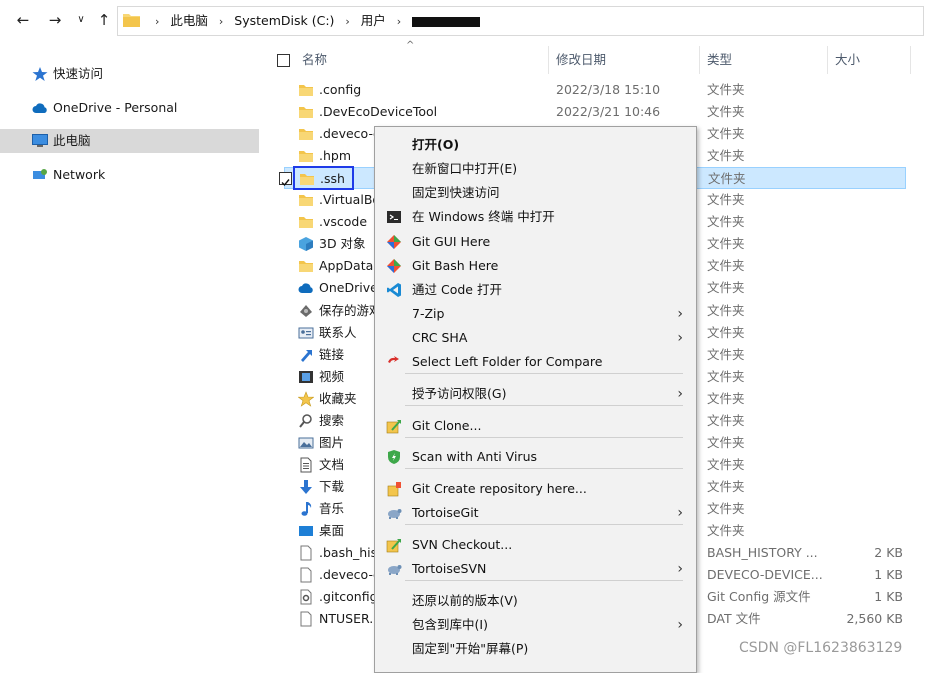  Describe the element at coordinates (535, 193) in the screenshot. I see `menu-item-item-2: 固定到快速访问` at that location.